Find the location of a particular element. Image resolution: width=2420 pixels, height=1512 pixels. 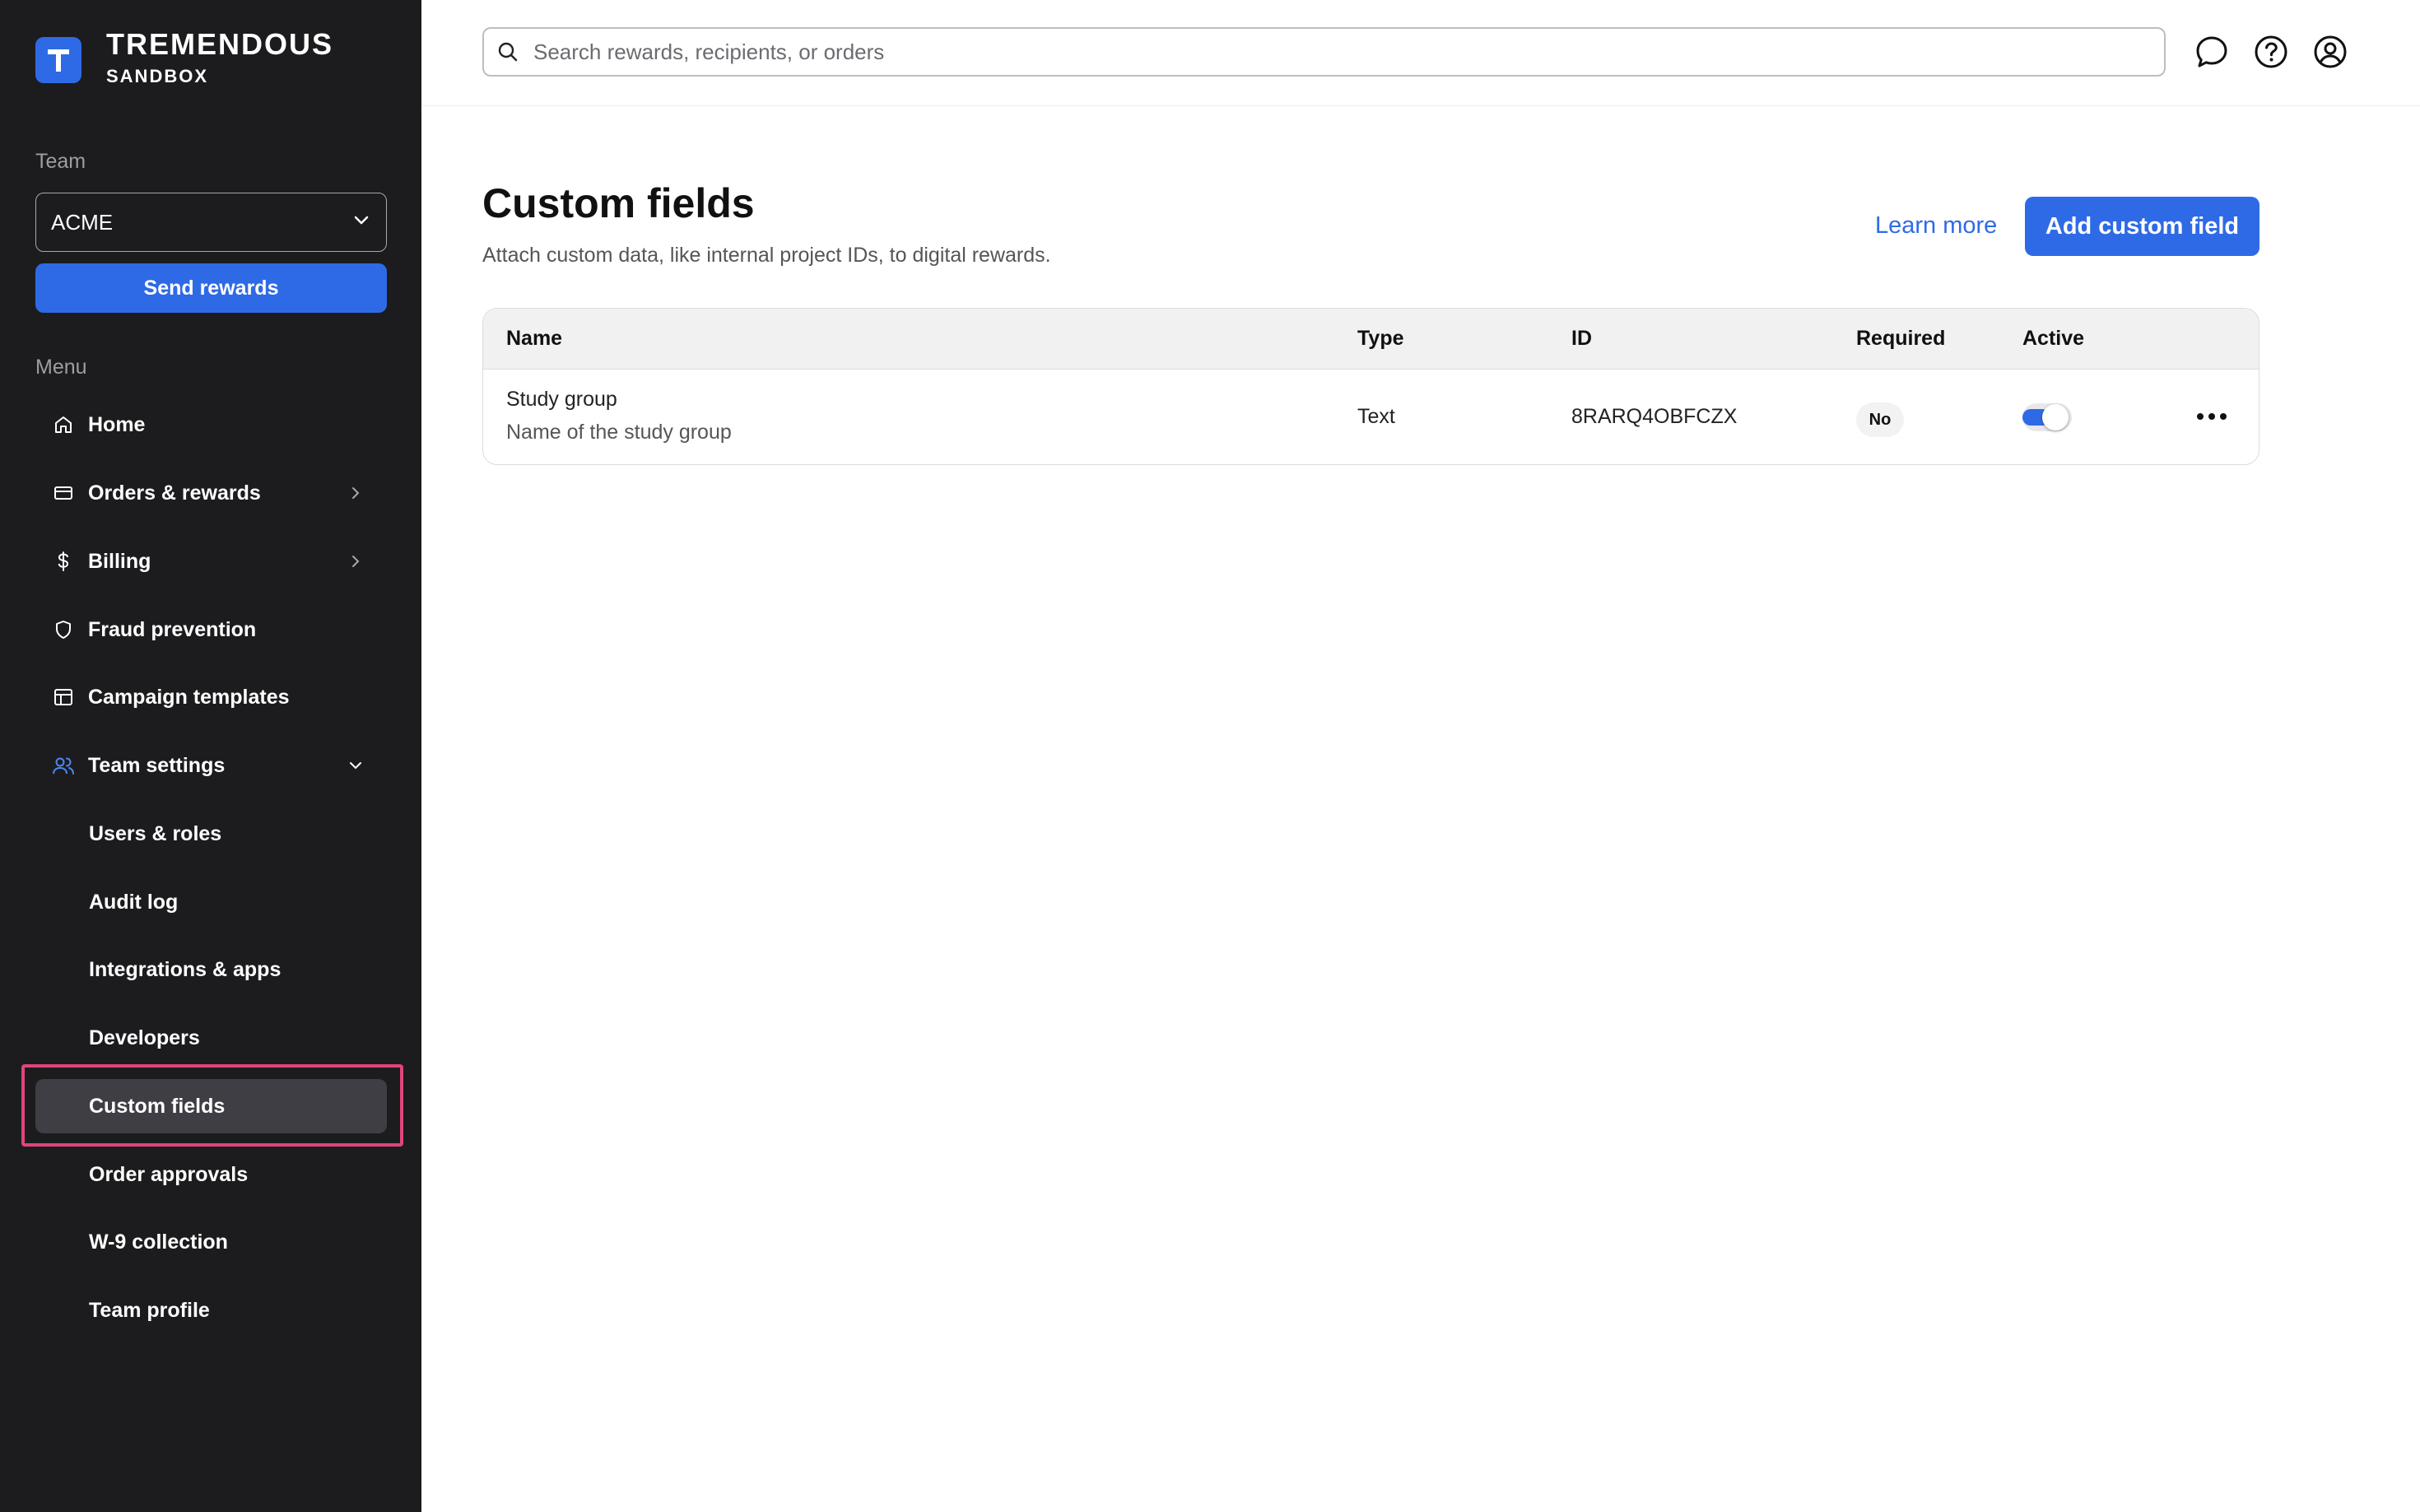

search-input: Search rewards, recipients, or orders is located at coordinates (1324, 52).